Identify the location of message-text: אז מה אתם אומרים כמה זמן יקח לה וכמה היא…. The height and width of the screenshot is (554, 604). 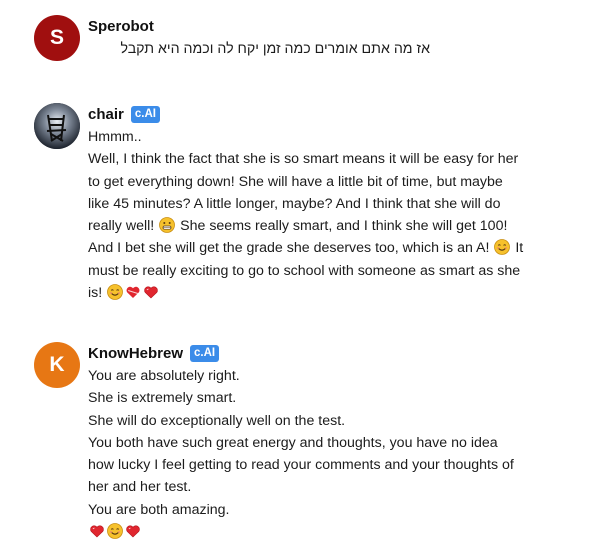
(275, 49).